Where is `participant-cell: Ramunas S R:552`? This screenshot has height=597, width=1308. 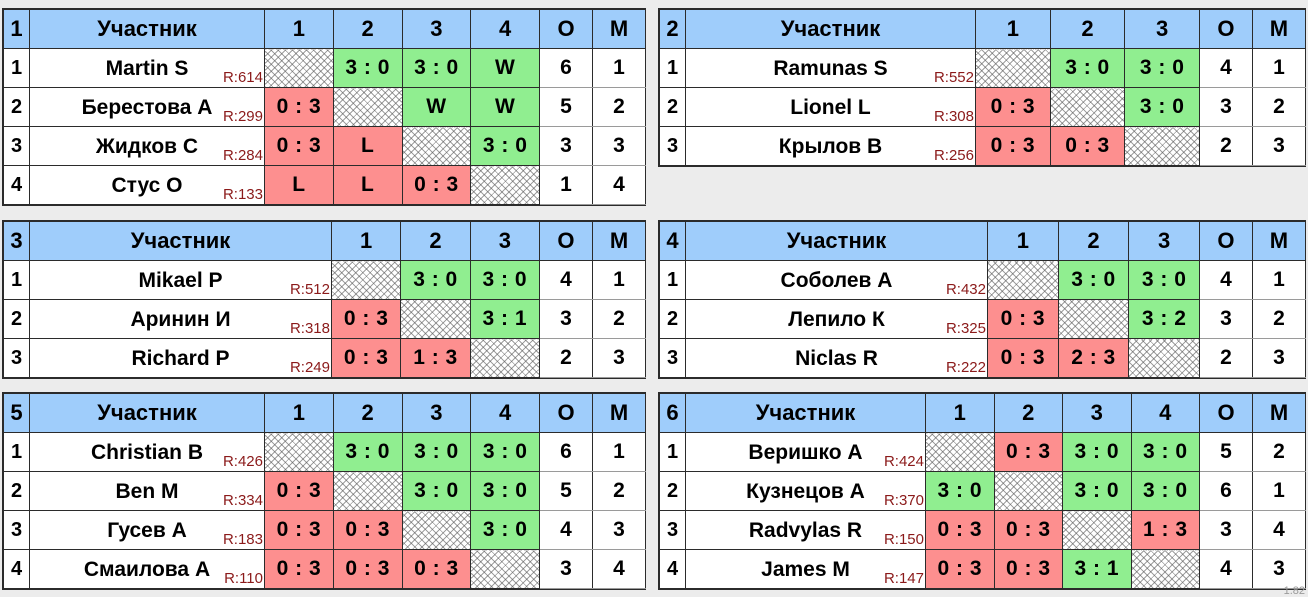
participant-cell: Ramunas S R:552 is located at coordinates (830, 68).